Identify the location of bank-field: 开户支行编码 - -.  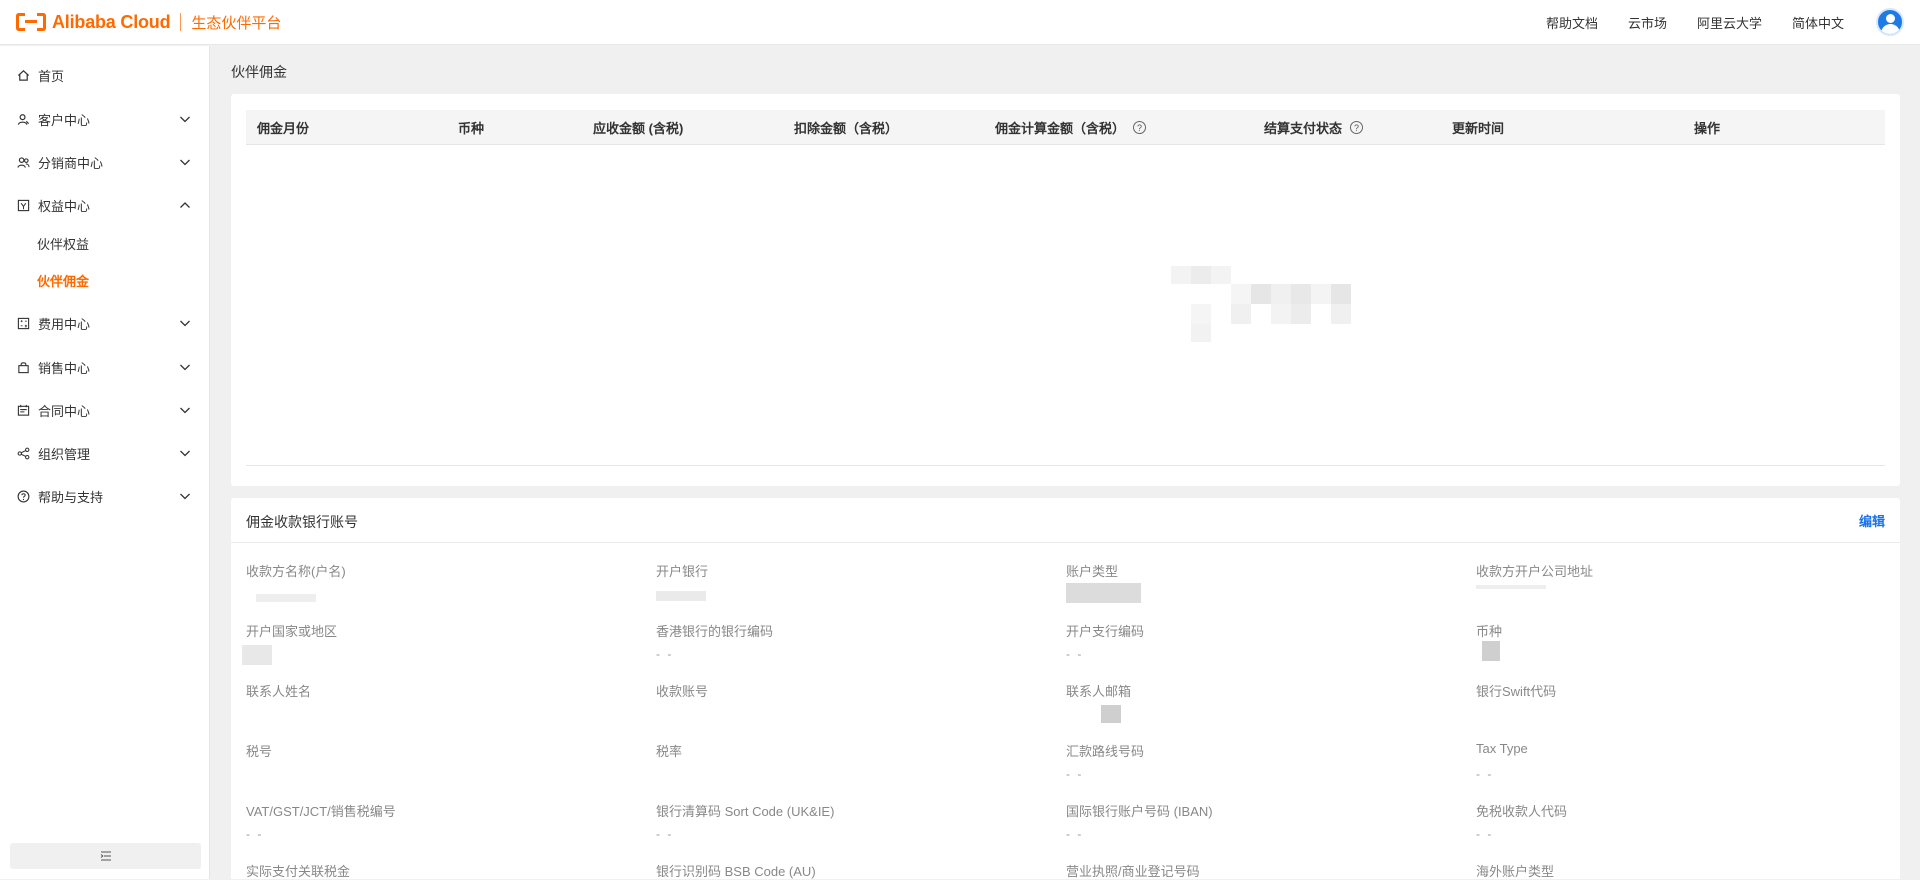
(1266, 645).